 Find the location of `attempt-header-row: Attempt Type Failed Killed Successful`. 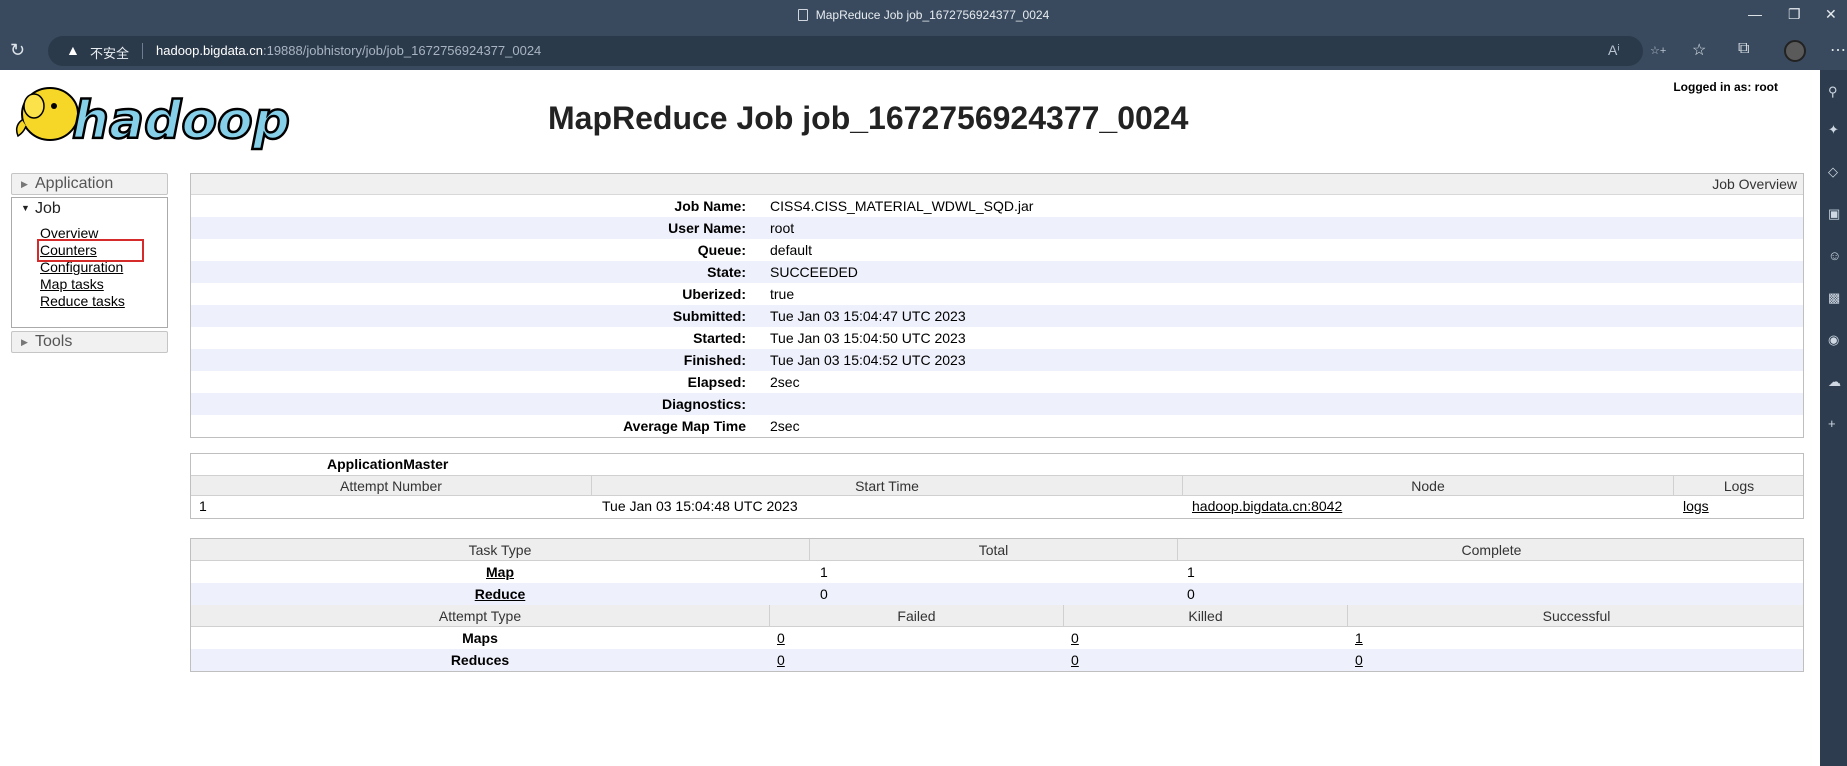

attempt-header-row: Attempt Type Failed Killed Successful is located at coordinates (997, 616).